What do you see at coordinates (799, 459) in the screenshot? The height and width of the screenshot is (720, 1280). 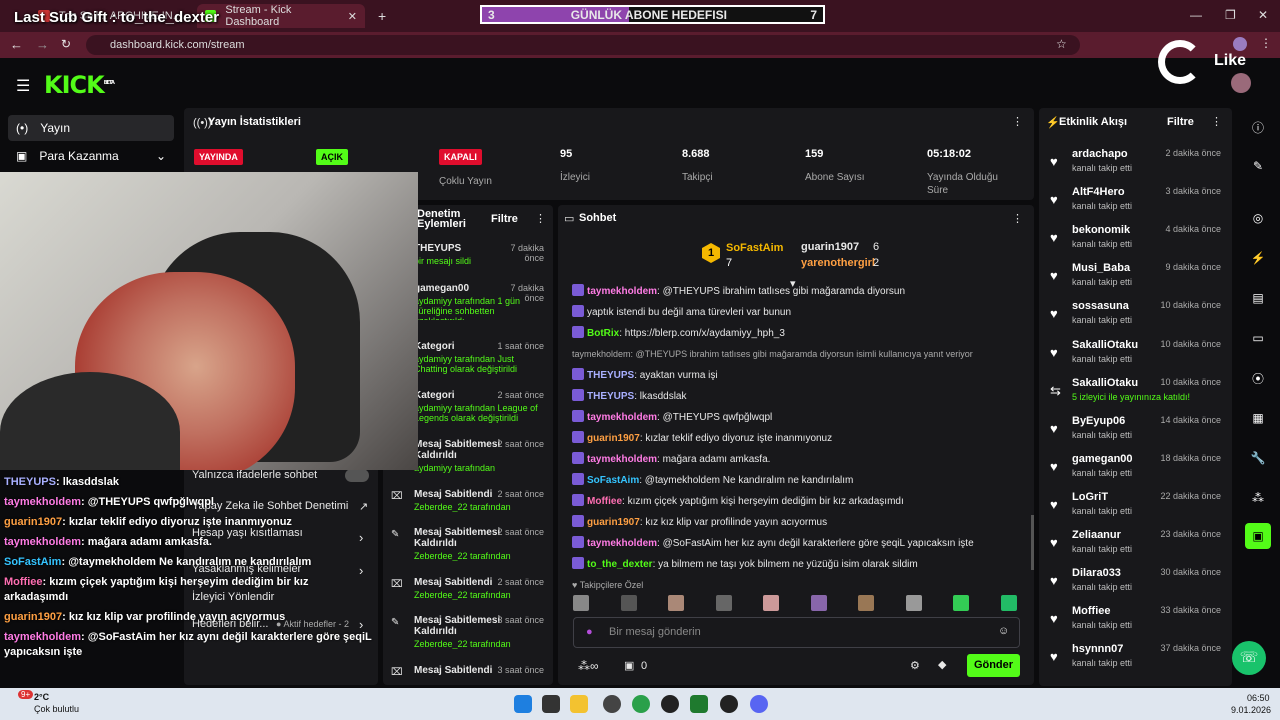 I see `chat-message: taymekholdem: mağara adamı amkasfa.` at bounding box center [799, 459].